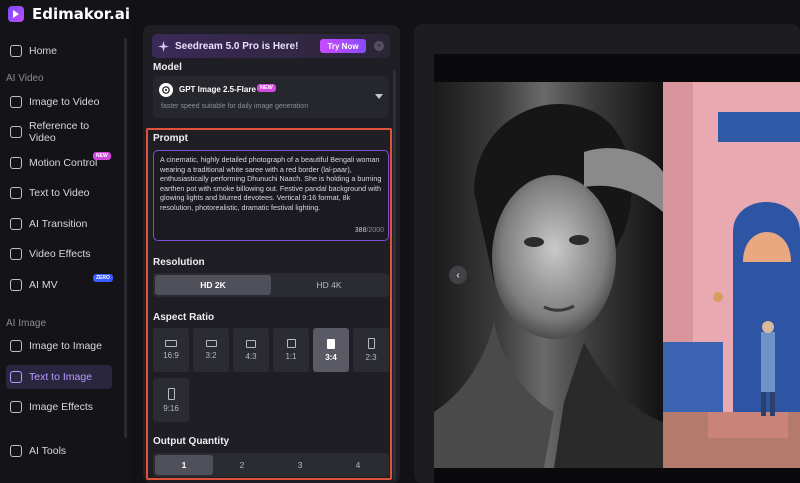 The width and height of the screenshot is (800, 483). Describe the element at coordinates (371, 350) in the screenshot. I see `aspect-option-2-3: 2:3` at that location.